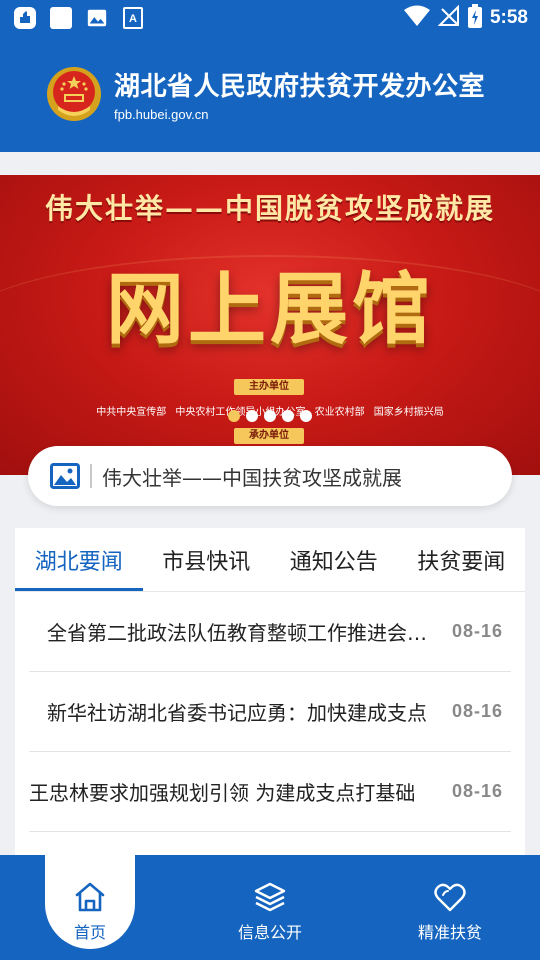 This screenshot has width=540, height=960. I want to click on news-item: 新华社访湖北省委书记应勇：加快建成支点 08-16, so click(270, 712).